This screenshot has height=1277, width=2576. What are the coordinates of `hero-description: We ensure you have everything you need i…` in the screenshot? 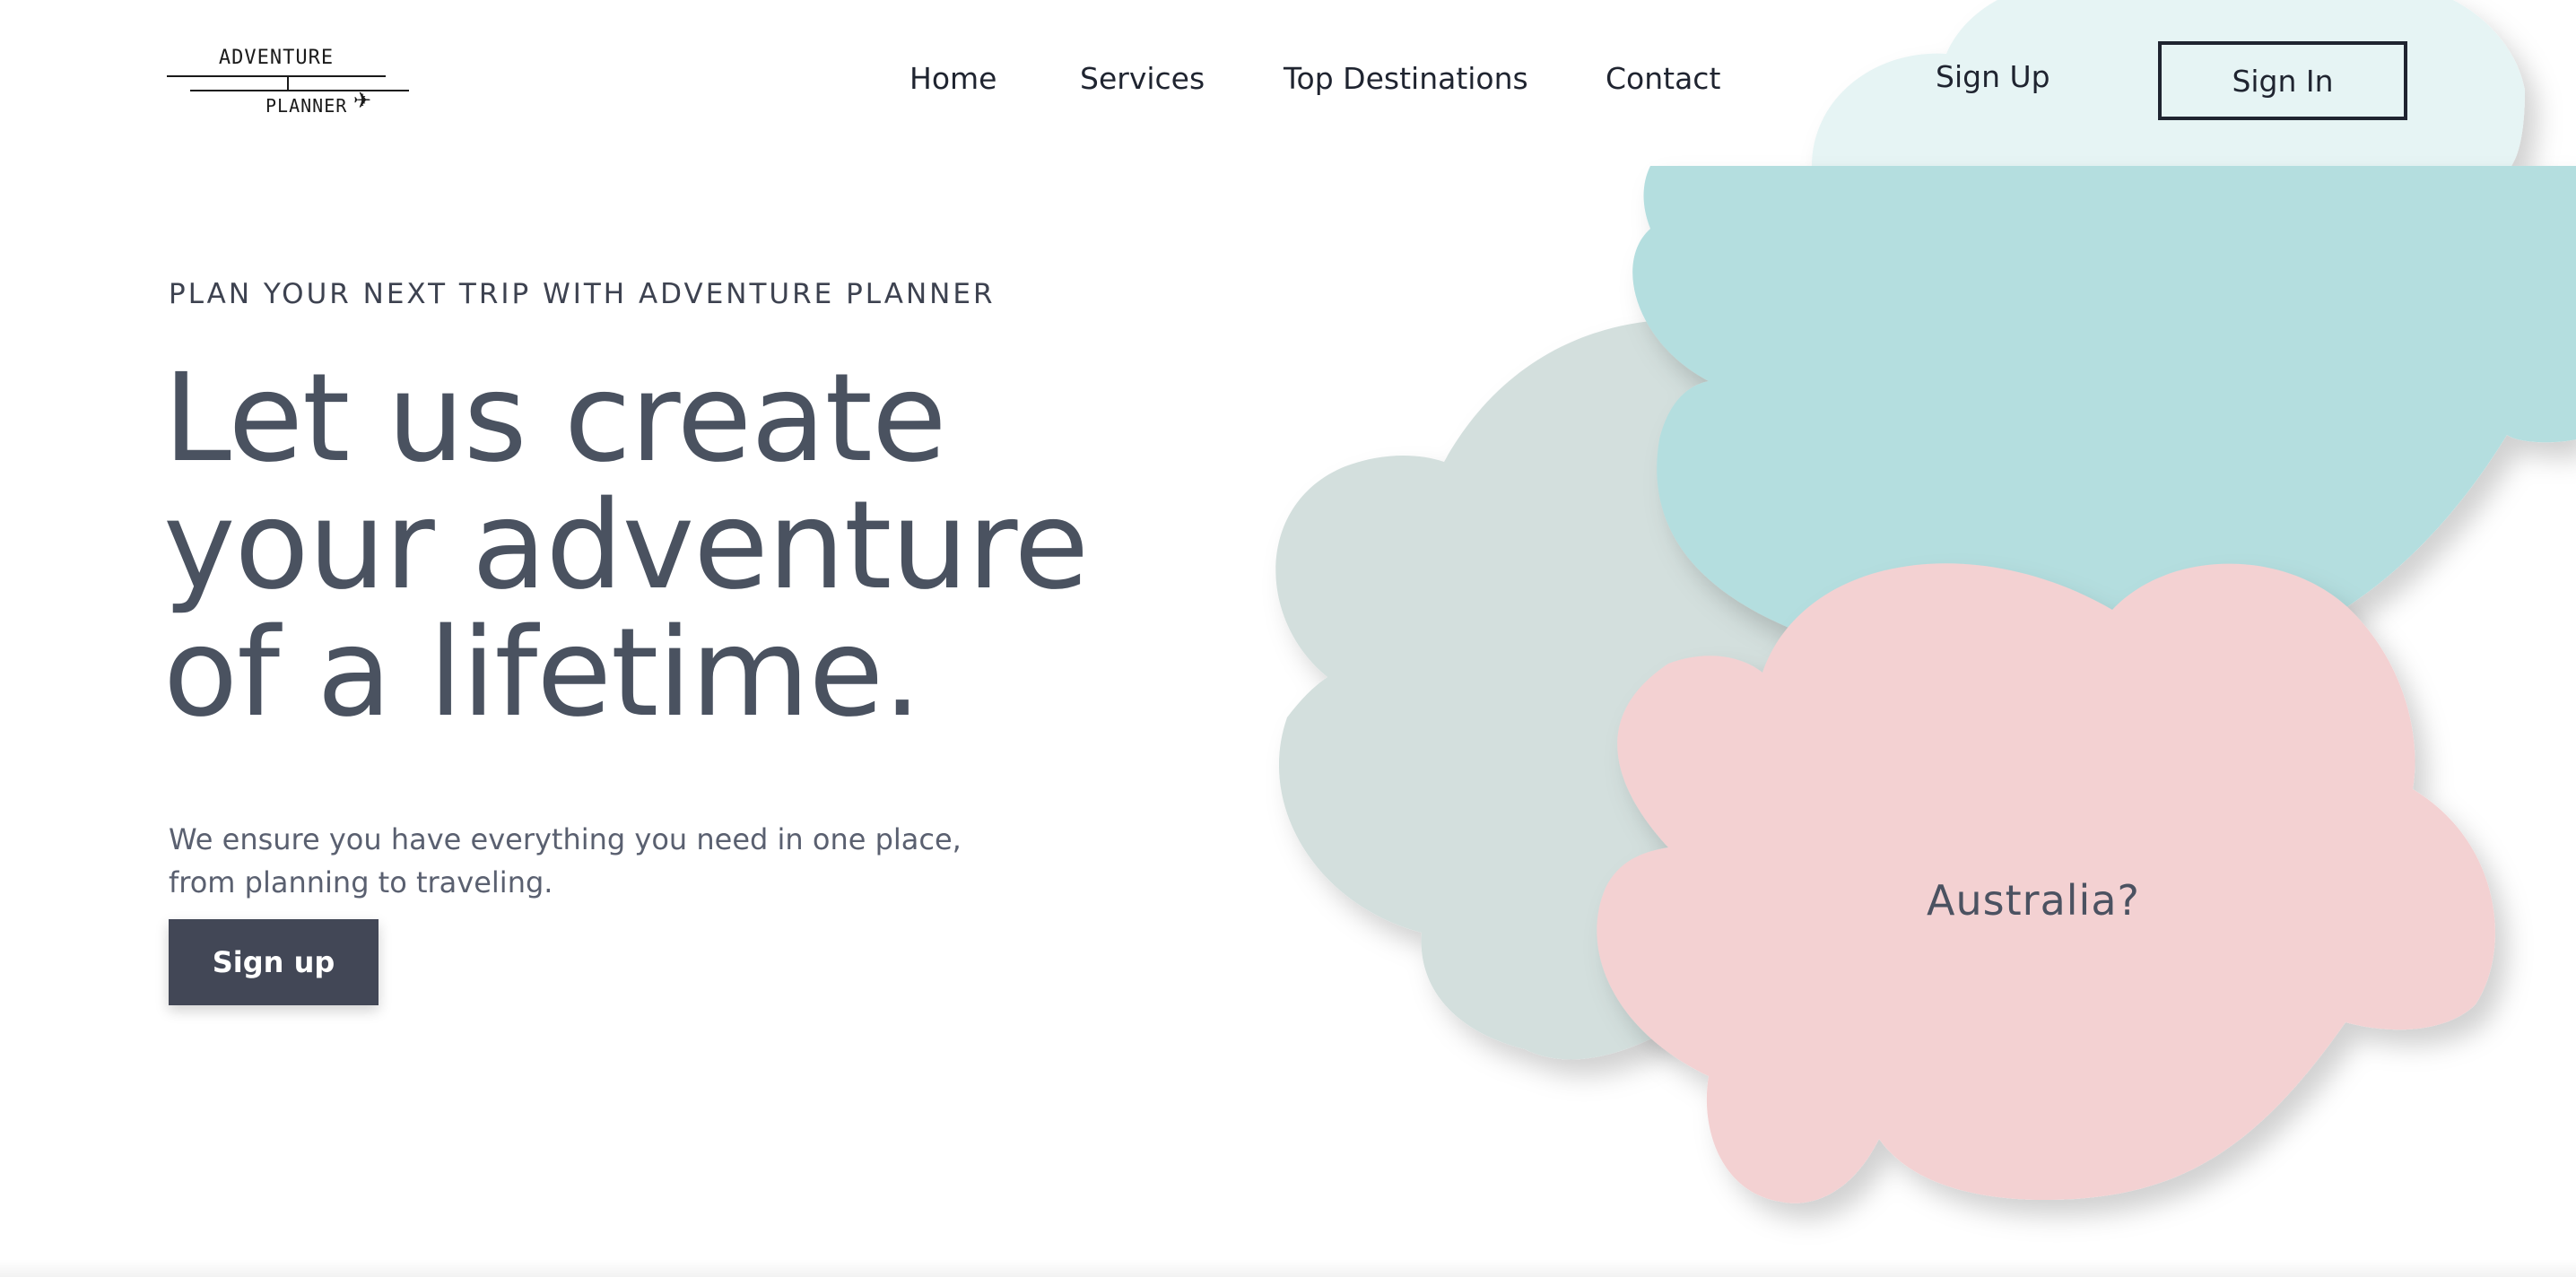 It's located at (617, 861).